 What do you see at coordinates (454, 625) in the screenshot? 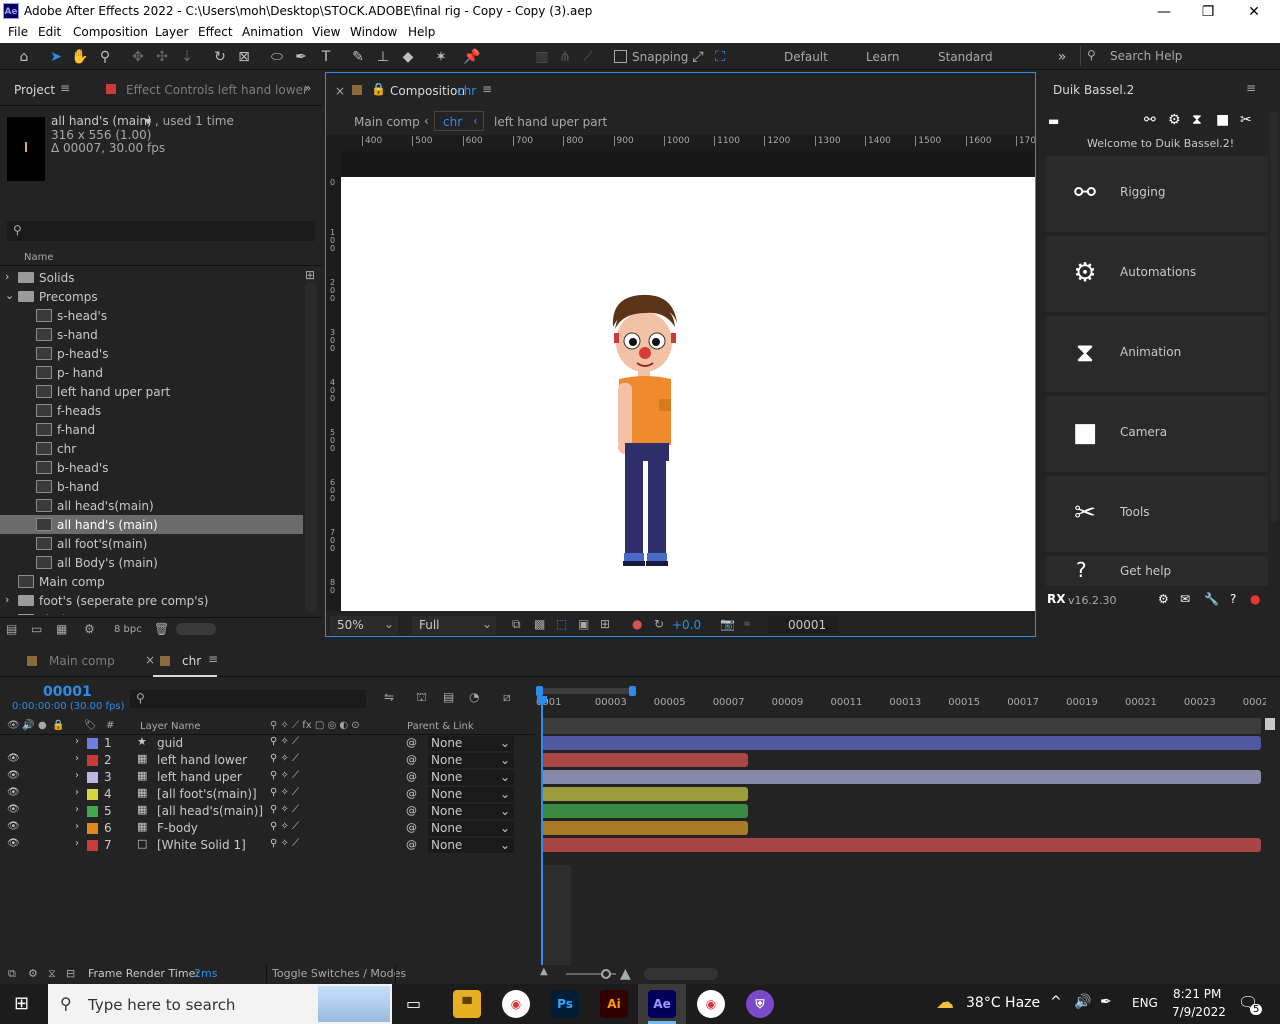
I see `resolution-select: Full ⌄` at bounding box center [454, 625].